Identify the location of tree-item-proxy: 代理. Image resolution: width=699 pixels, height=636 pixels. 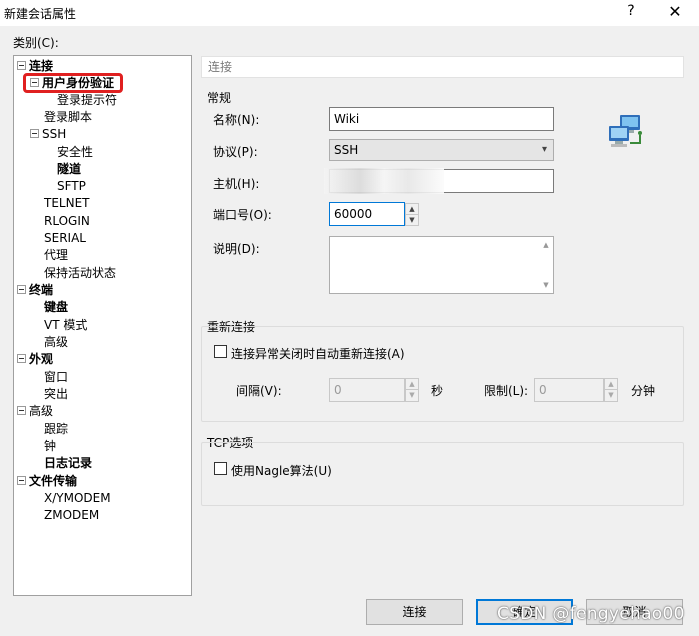
(56, 255).